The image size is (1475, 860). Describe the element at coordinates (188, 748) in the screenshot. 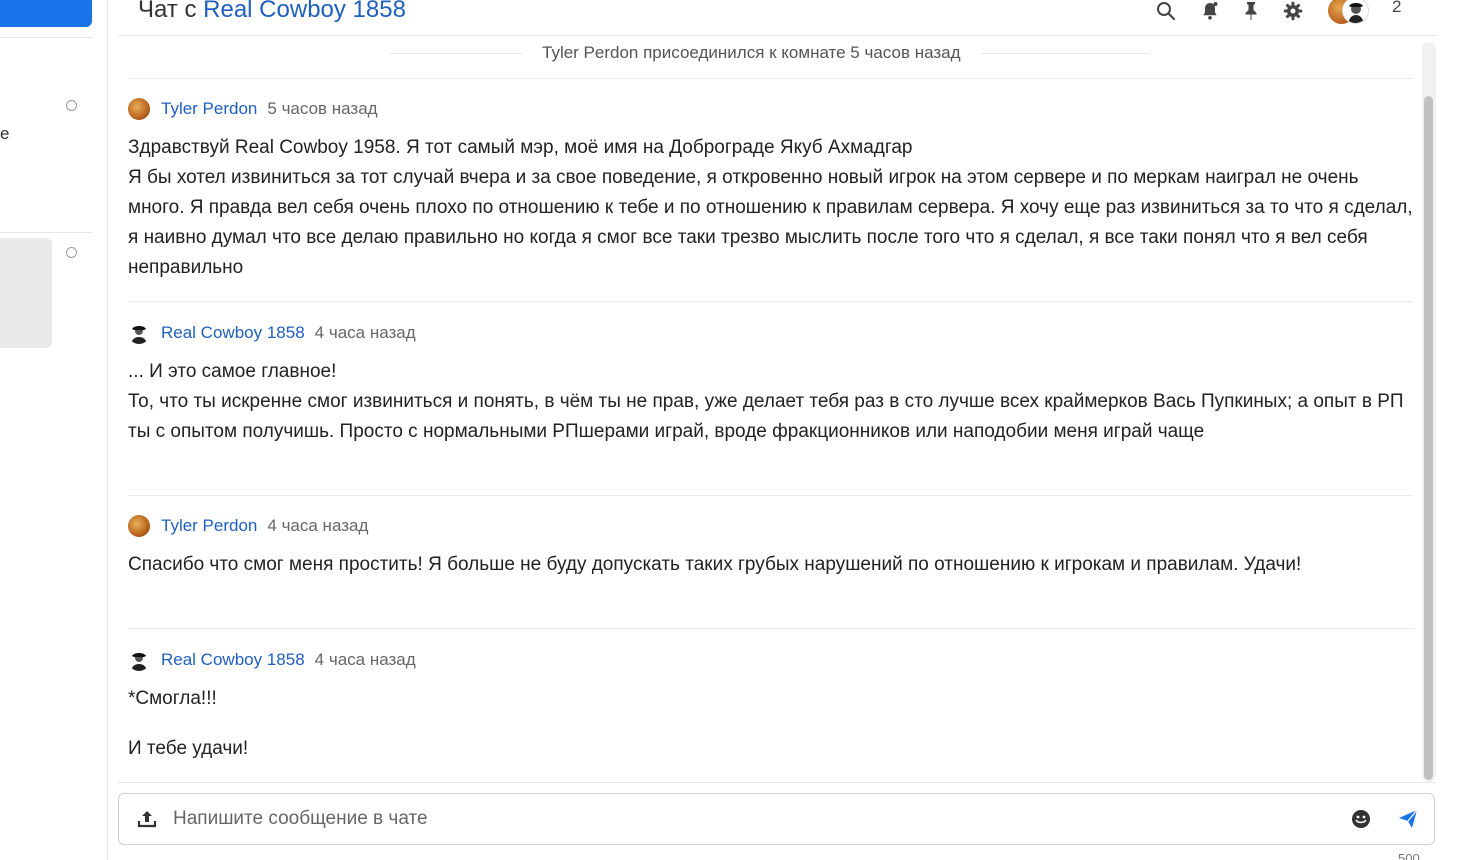

I see `message-paragraph: И тебе удачи!` at that location.